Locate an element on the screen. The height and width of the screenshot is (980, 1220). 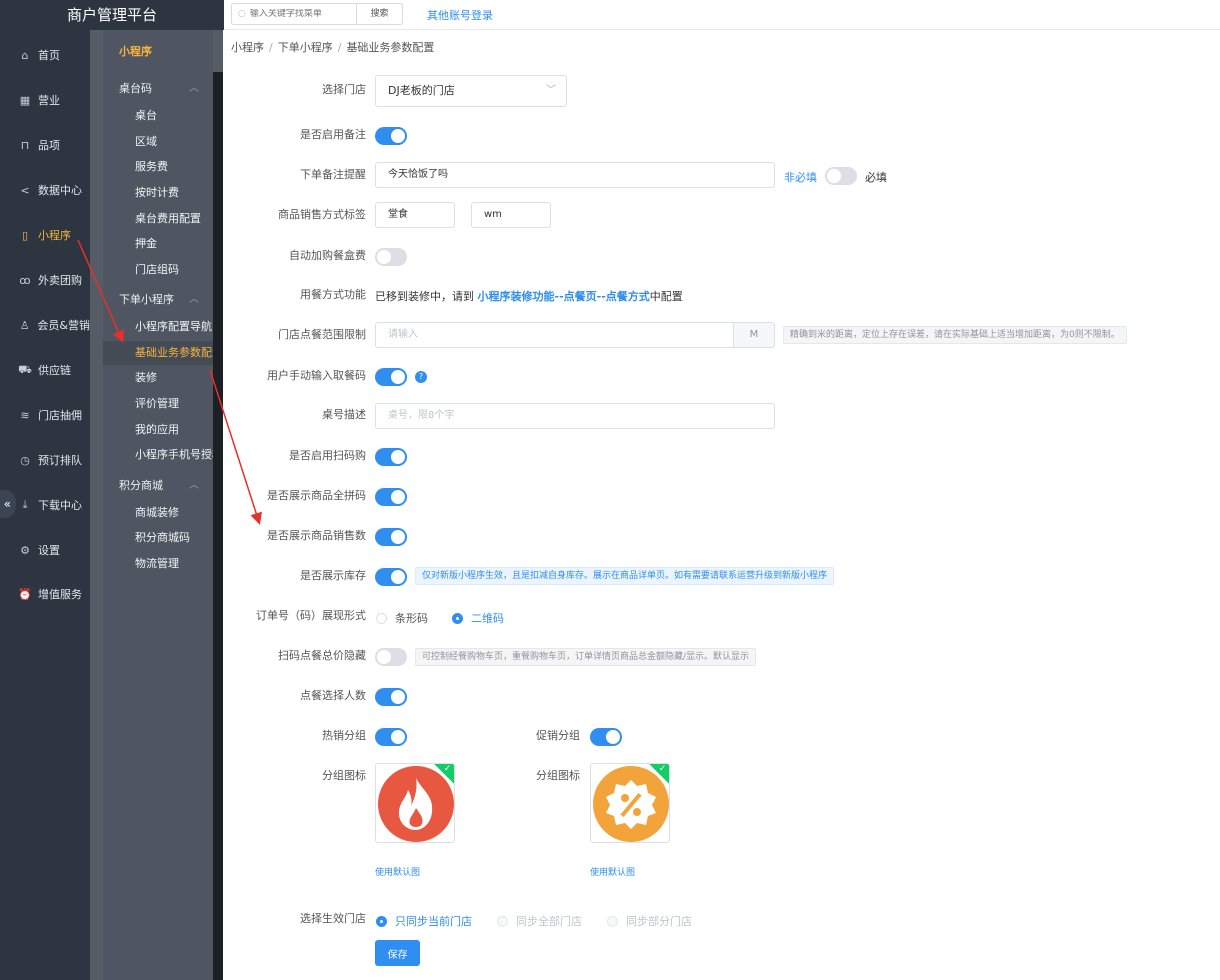
nav-item-supply: ⛟ 供应链 is located at coordinates (45, 370).